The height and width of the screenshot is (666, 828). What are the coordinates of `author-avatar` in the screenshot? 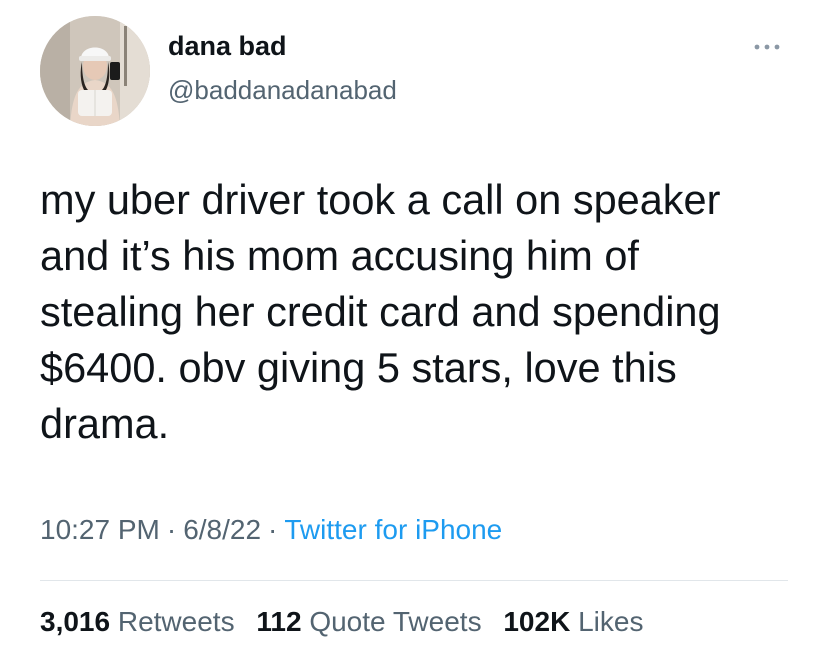 It's located at (95, 71).